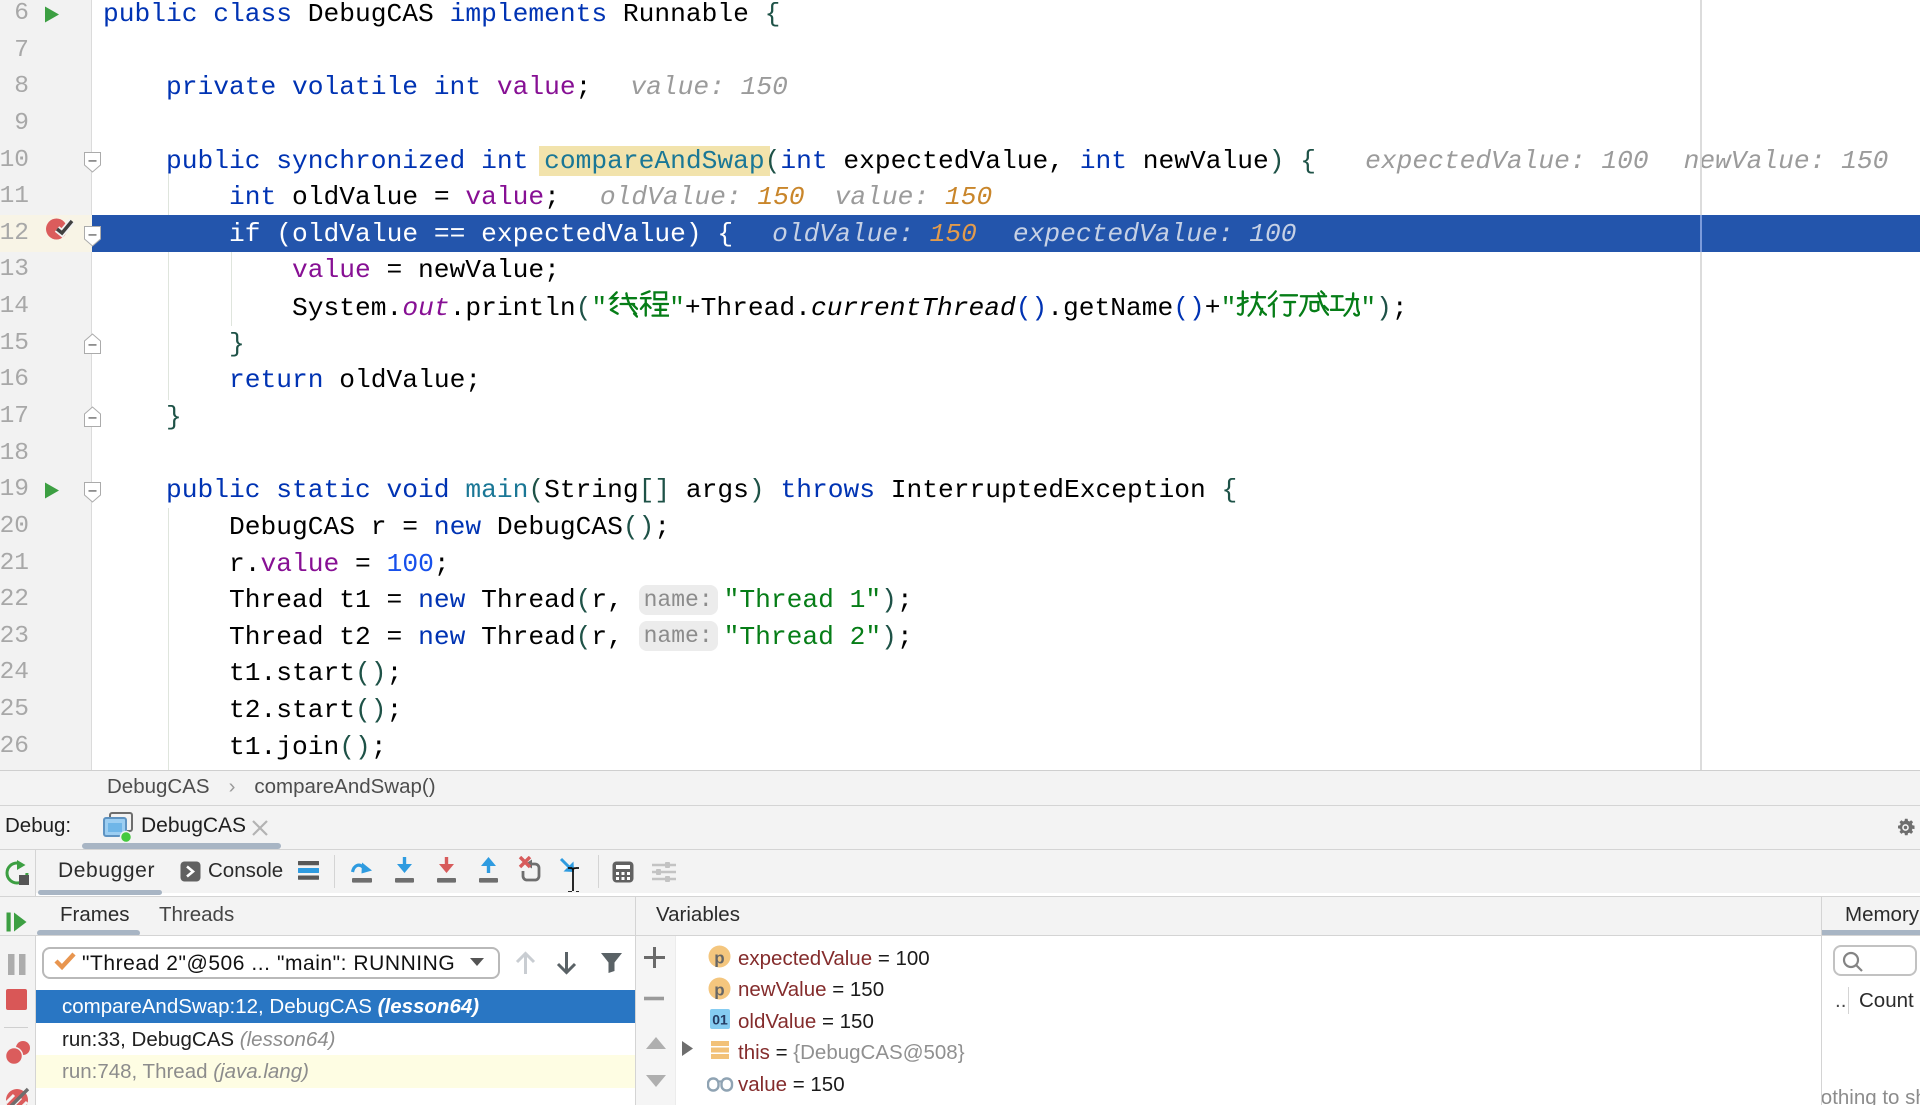 Image resolution: width=1920 pixels, height=1105 pixels. Describe the element at coordinates (720, 1020) in the screenshot. I see `svg-text: 01` at that location.